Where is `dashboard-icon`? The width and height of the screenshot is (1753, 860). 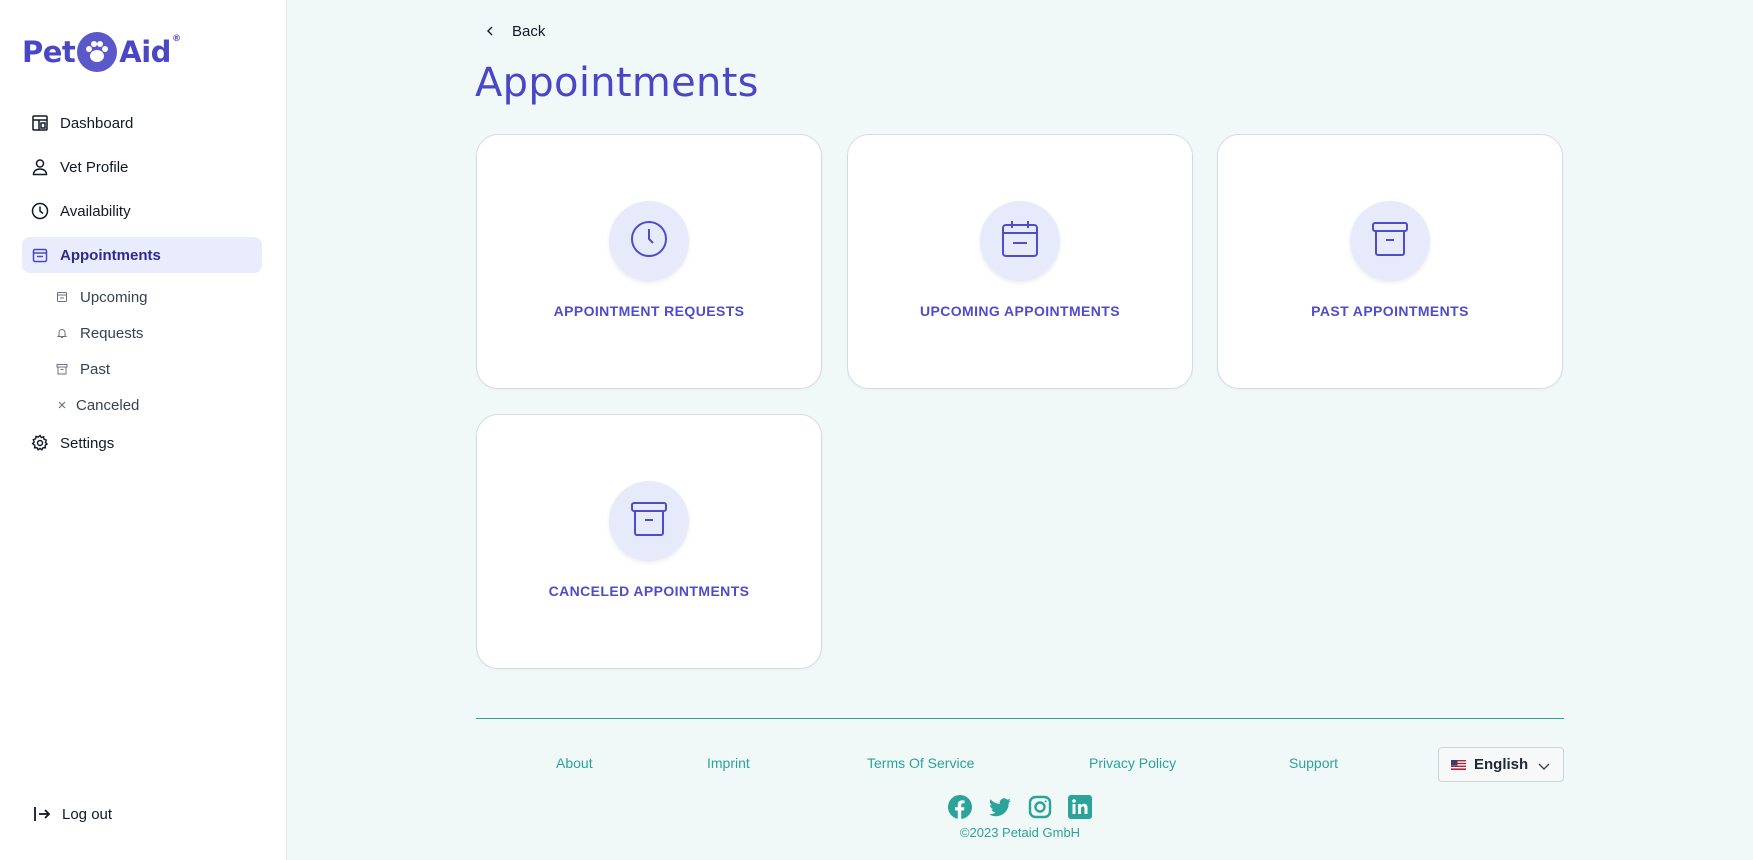 dashboard-icon is located at coordinates (40, 123).